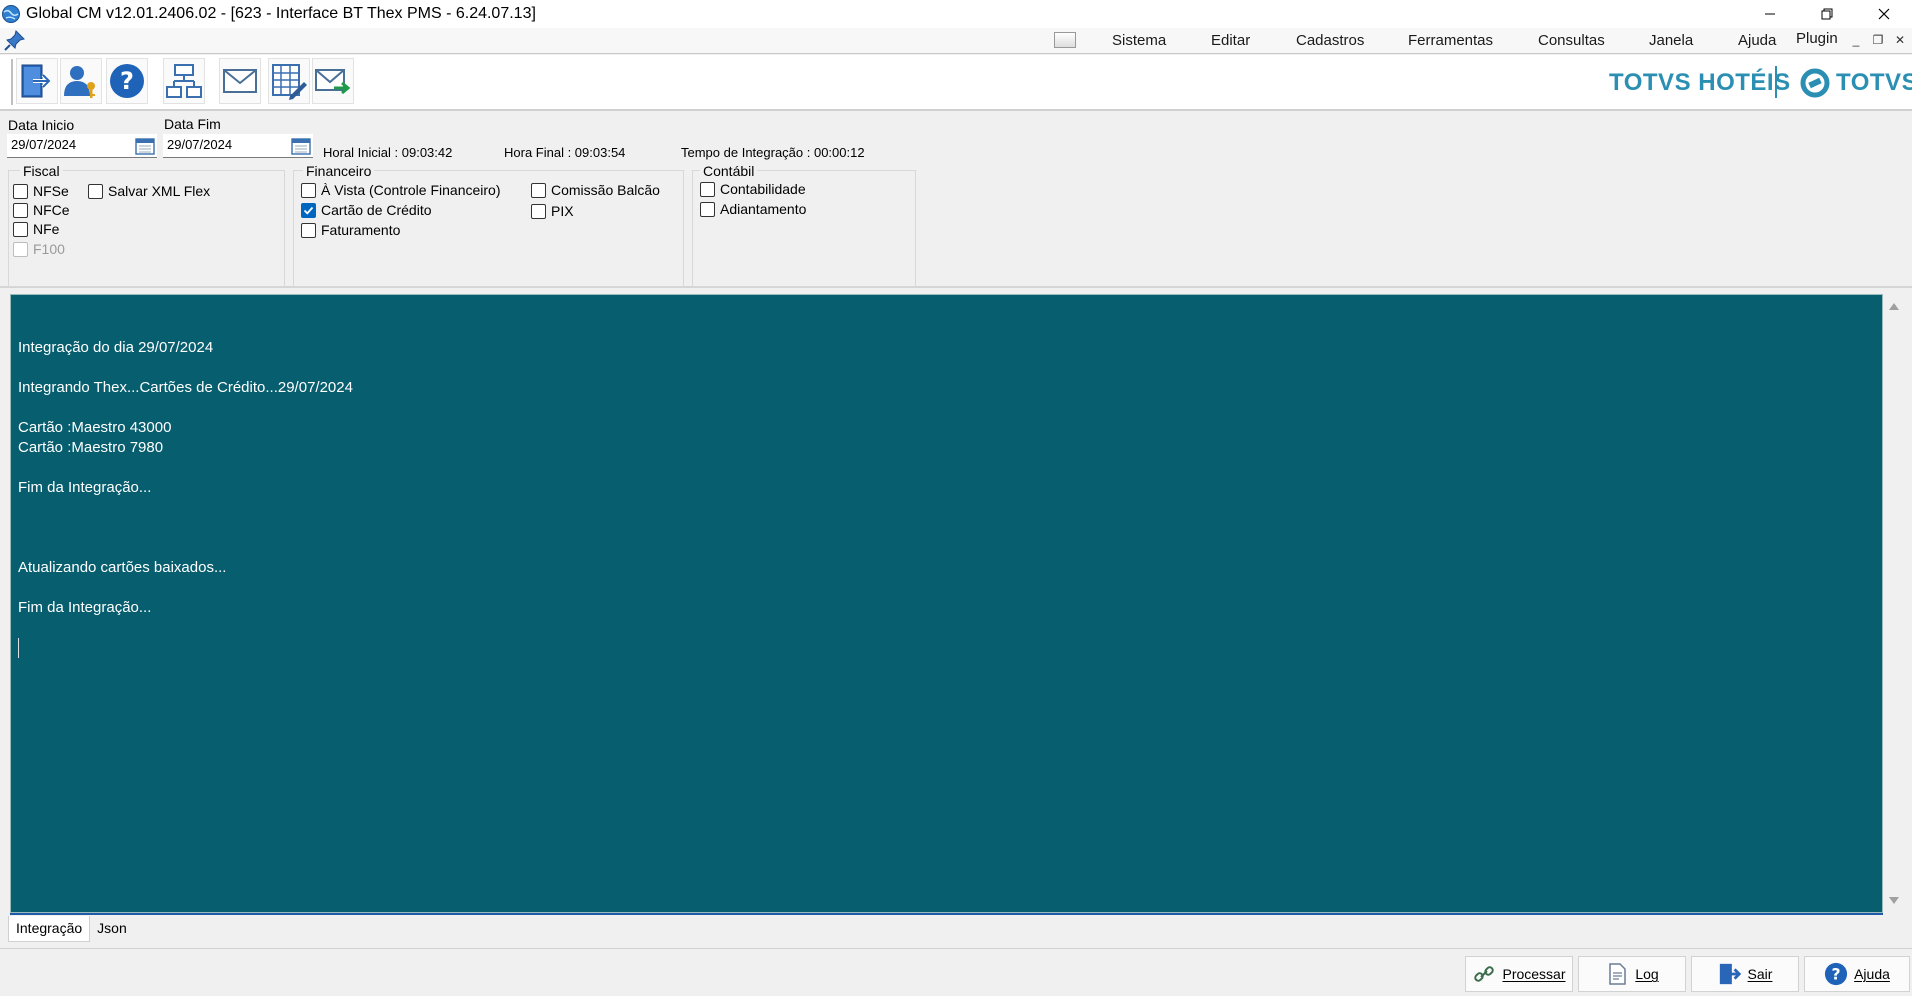  What do you see at coordinates (1700, 82) in the screenshot?
I see `brand-totvs-hoteis: TOTVS HOTÉIS` at bounding box center [1700, 82].